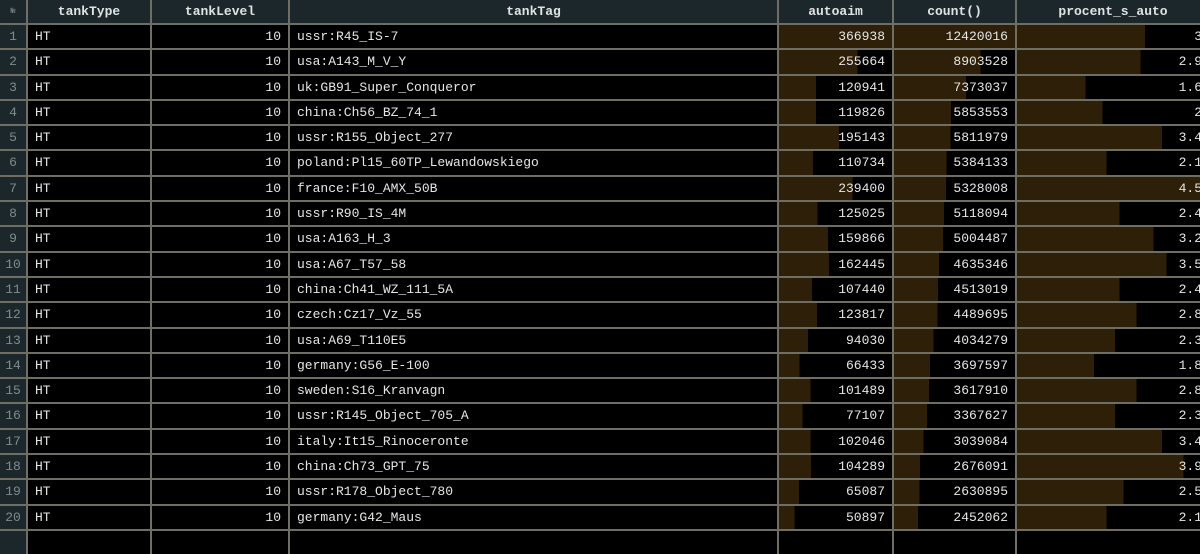  What do you see at coordinates (13, 492) in the screenshot?
I see `cell-row-number: 19` at bounding box center [13, 492].